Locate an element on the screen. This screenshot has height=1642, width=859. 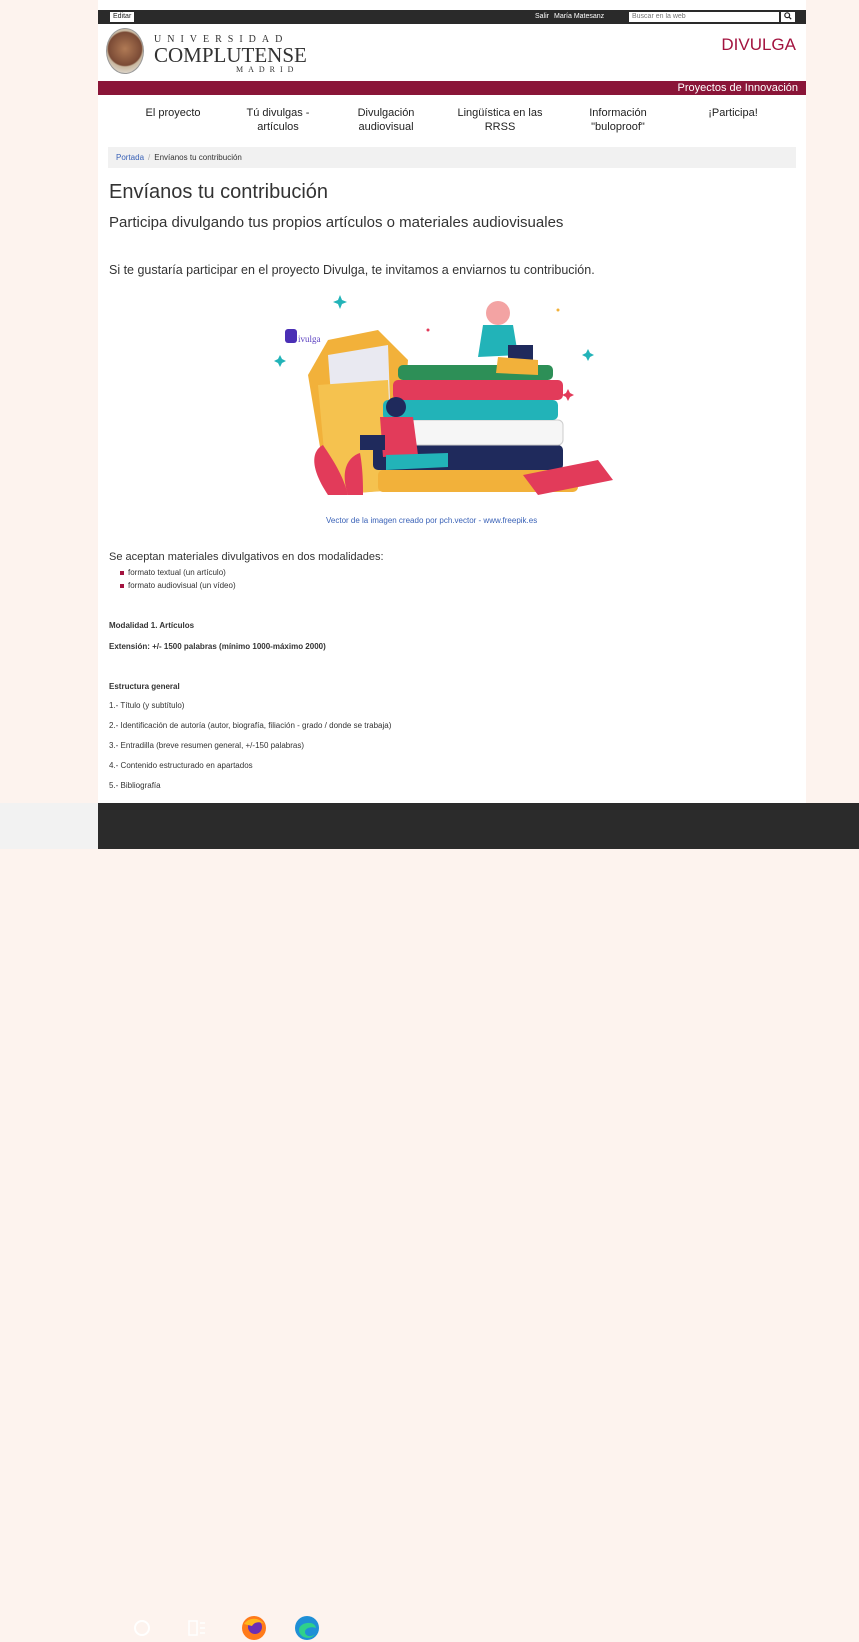
divulga-logo: ivulga is located at coordinates (303, 336).